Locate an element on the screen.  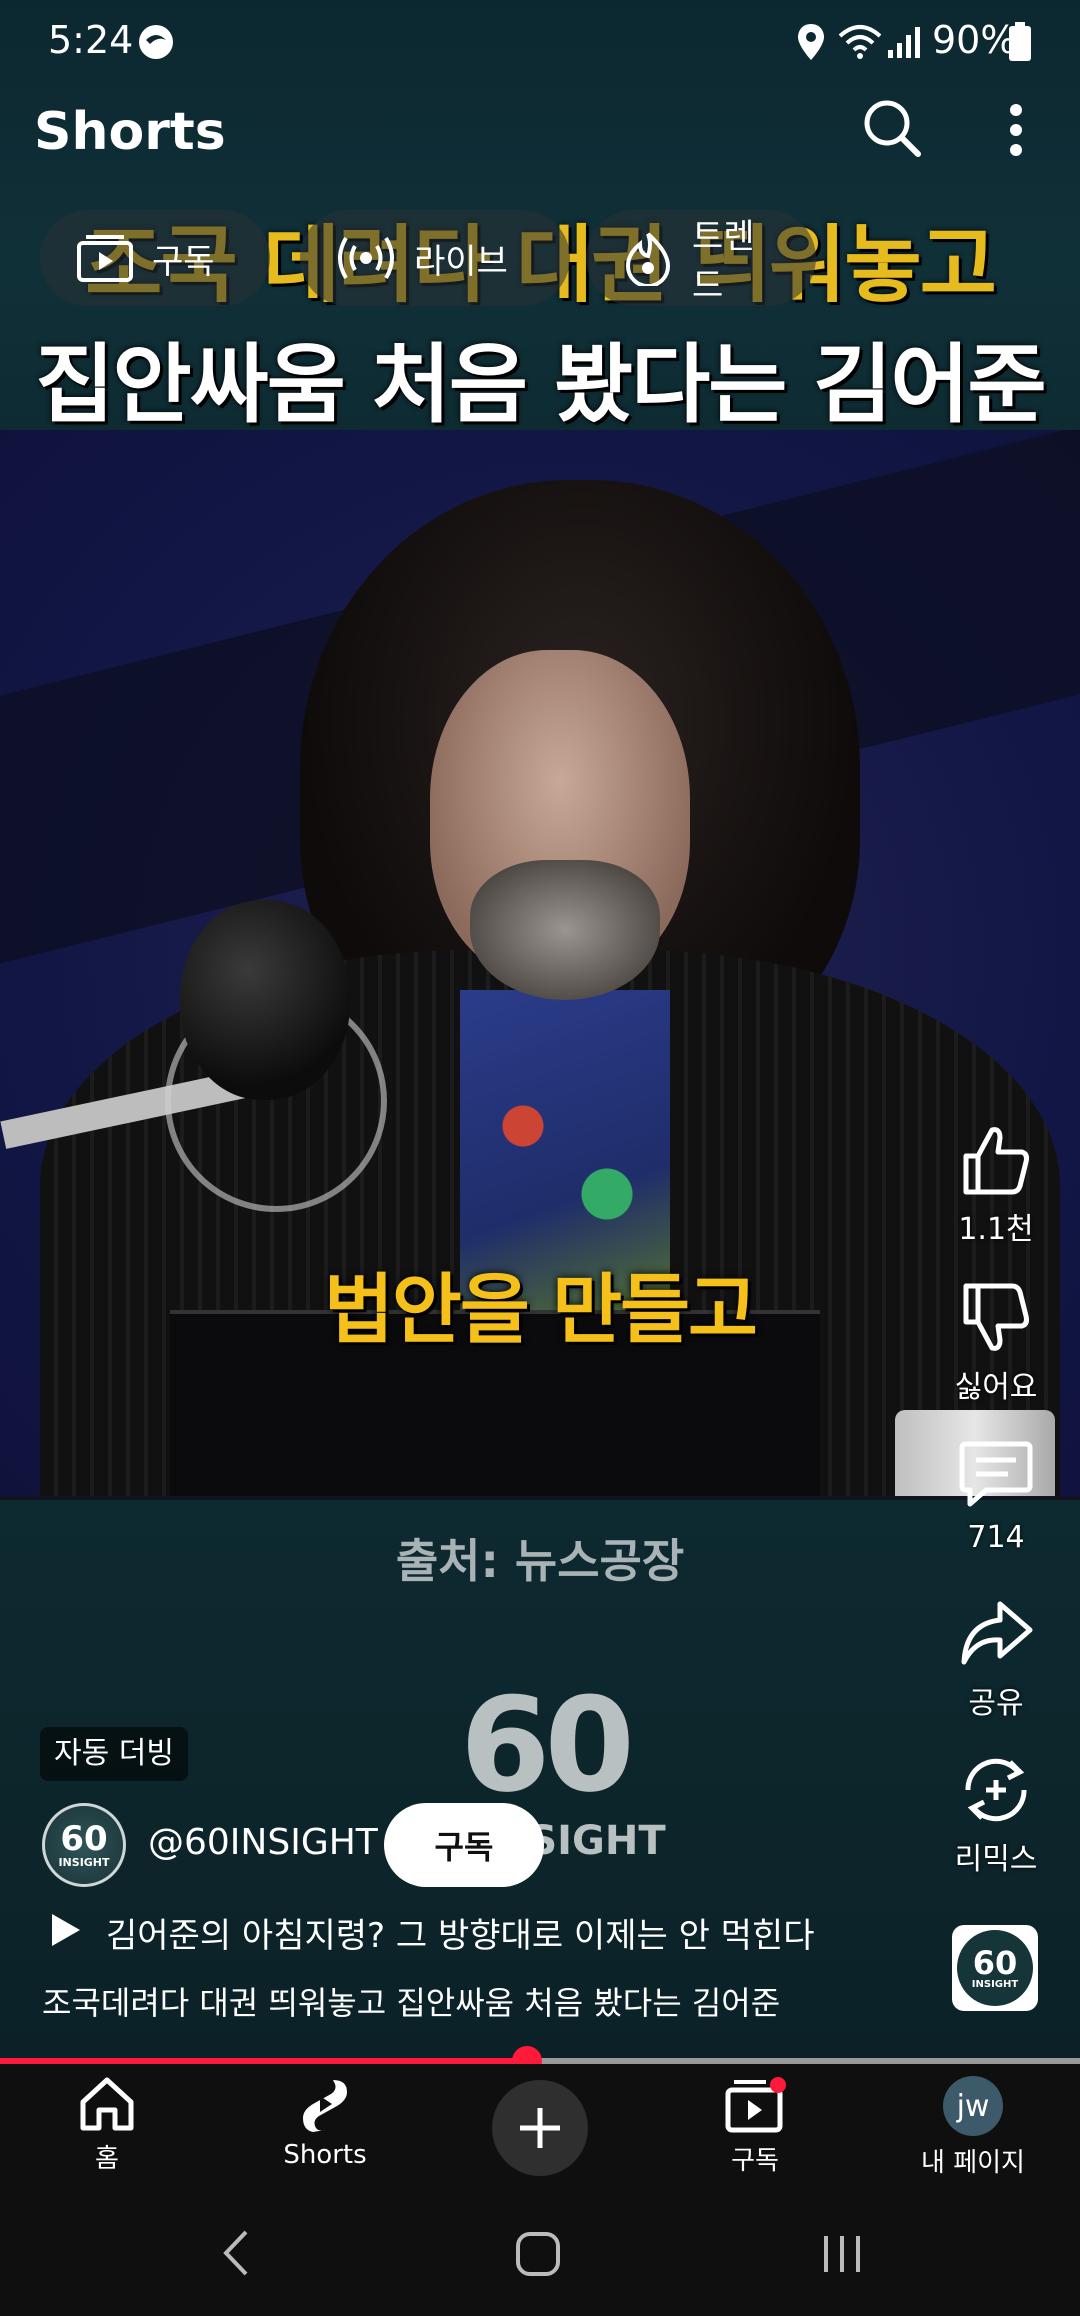
microphone is located at coordinates (265, 1000).